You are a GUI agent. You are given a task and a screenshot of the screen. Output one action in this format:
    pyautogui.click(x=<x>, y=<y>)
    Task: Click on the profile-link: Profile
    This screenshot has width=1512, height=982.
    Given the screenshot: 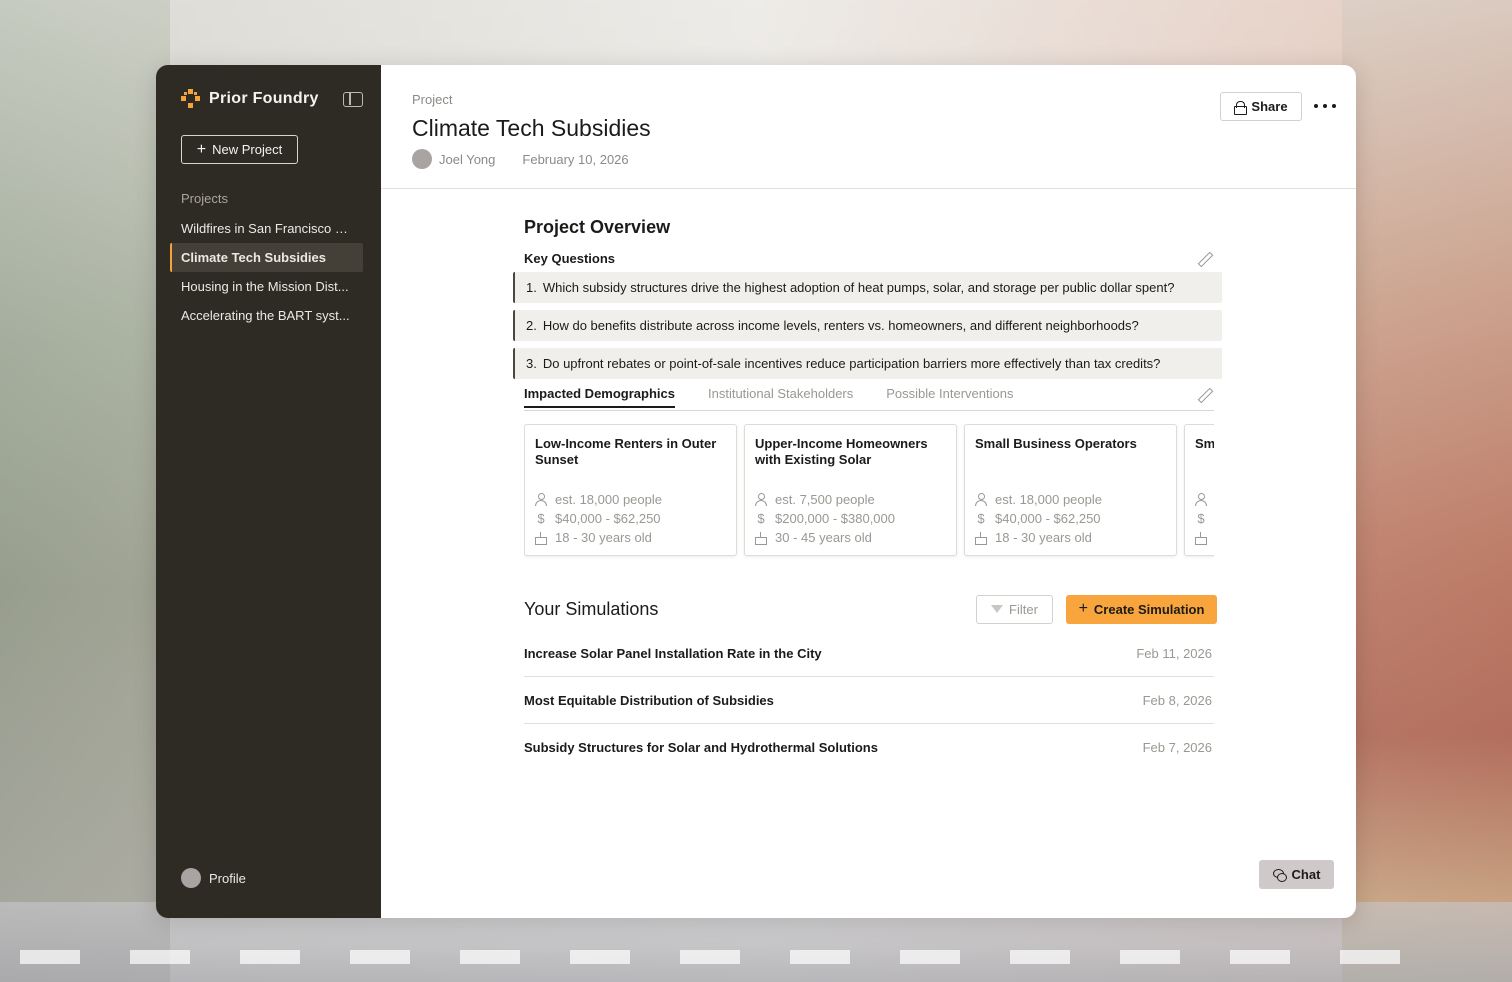 What is the action you would take?
    pyautogui.click(x=213, y=878)
    